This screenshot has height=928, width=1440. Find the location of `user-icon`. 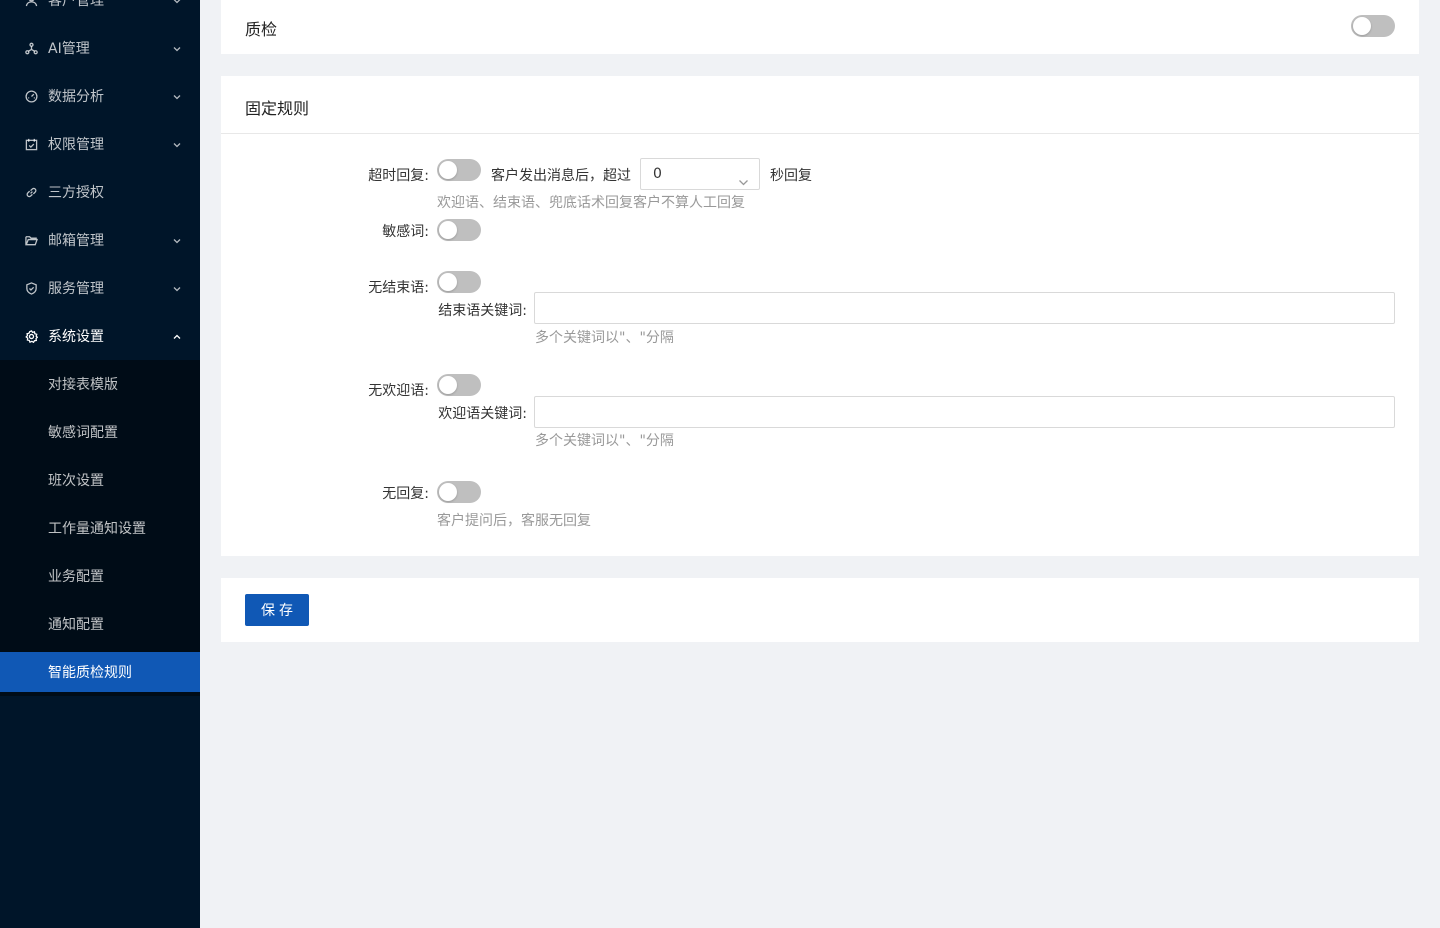

user-icon is located at coordinates (31, 3).